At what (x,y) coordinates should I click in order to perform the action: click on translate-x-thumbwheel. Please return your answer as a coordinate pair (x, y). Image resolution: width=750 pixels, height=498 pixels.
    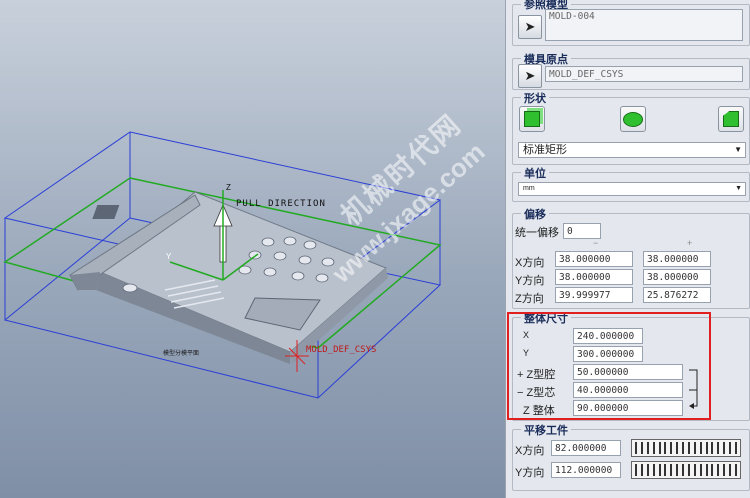
    Looking at the image, I should click on (686, 448).